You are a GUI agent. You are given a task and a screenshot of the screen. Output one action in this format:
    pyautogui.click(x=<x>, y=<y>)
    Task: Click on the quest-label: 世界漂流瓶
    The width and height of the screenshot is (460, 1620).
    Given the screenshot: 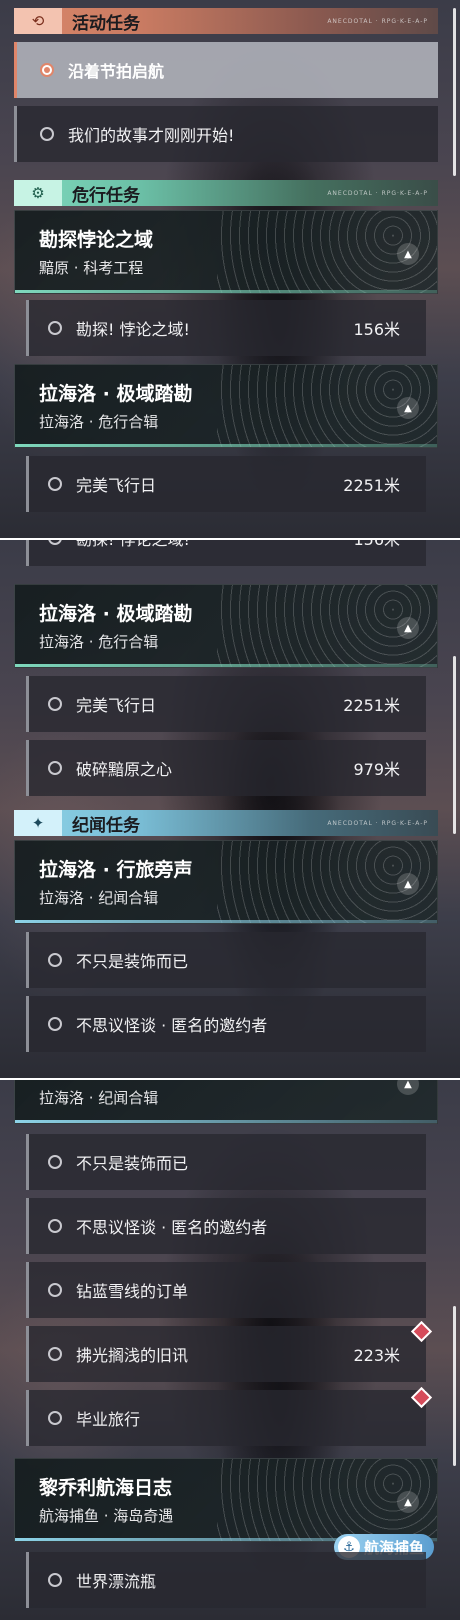 What is the action you would take?
    pyautogui.click(x=116, y=1581)
    